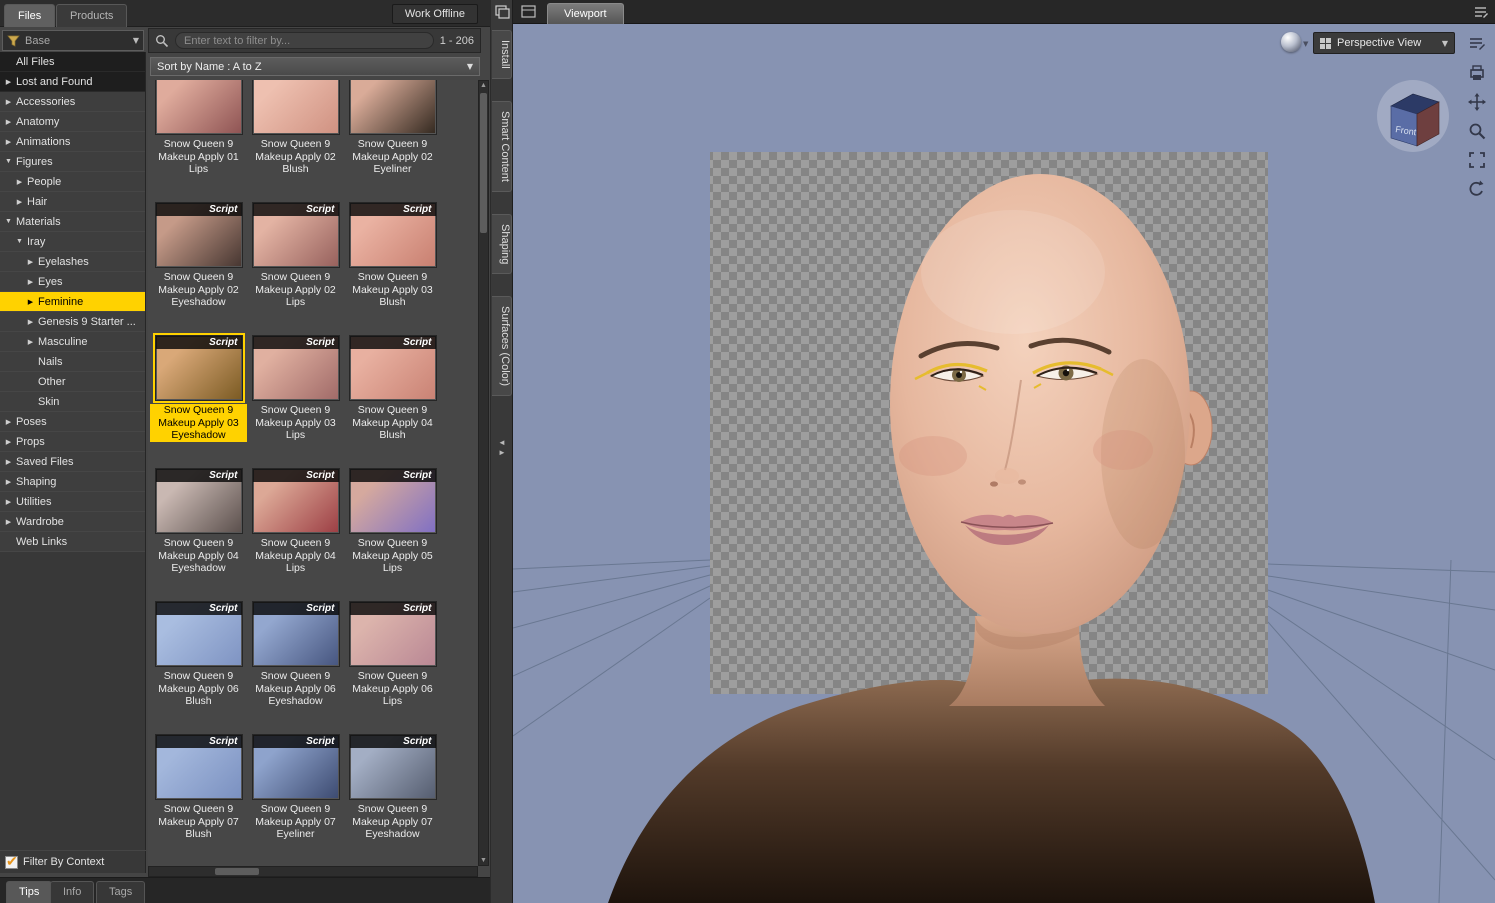  What do you see at coordinates (295, 520) in the screenshot?
I see `asset-thumbnail: Script Snow Queen 9 Makeup Apply 04 Lips` at bounding box center [295, 520].